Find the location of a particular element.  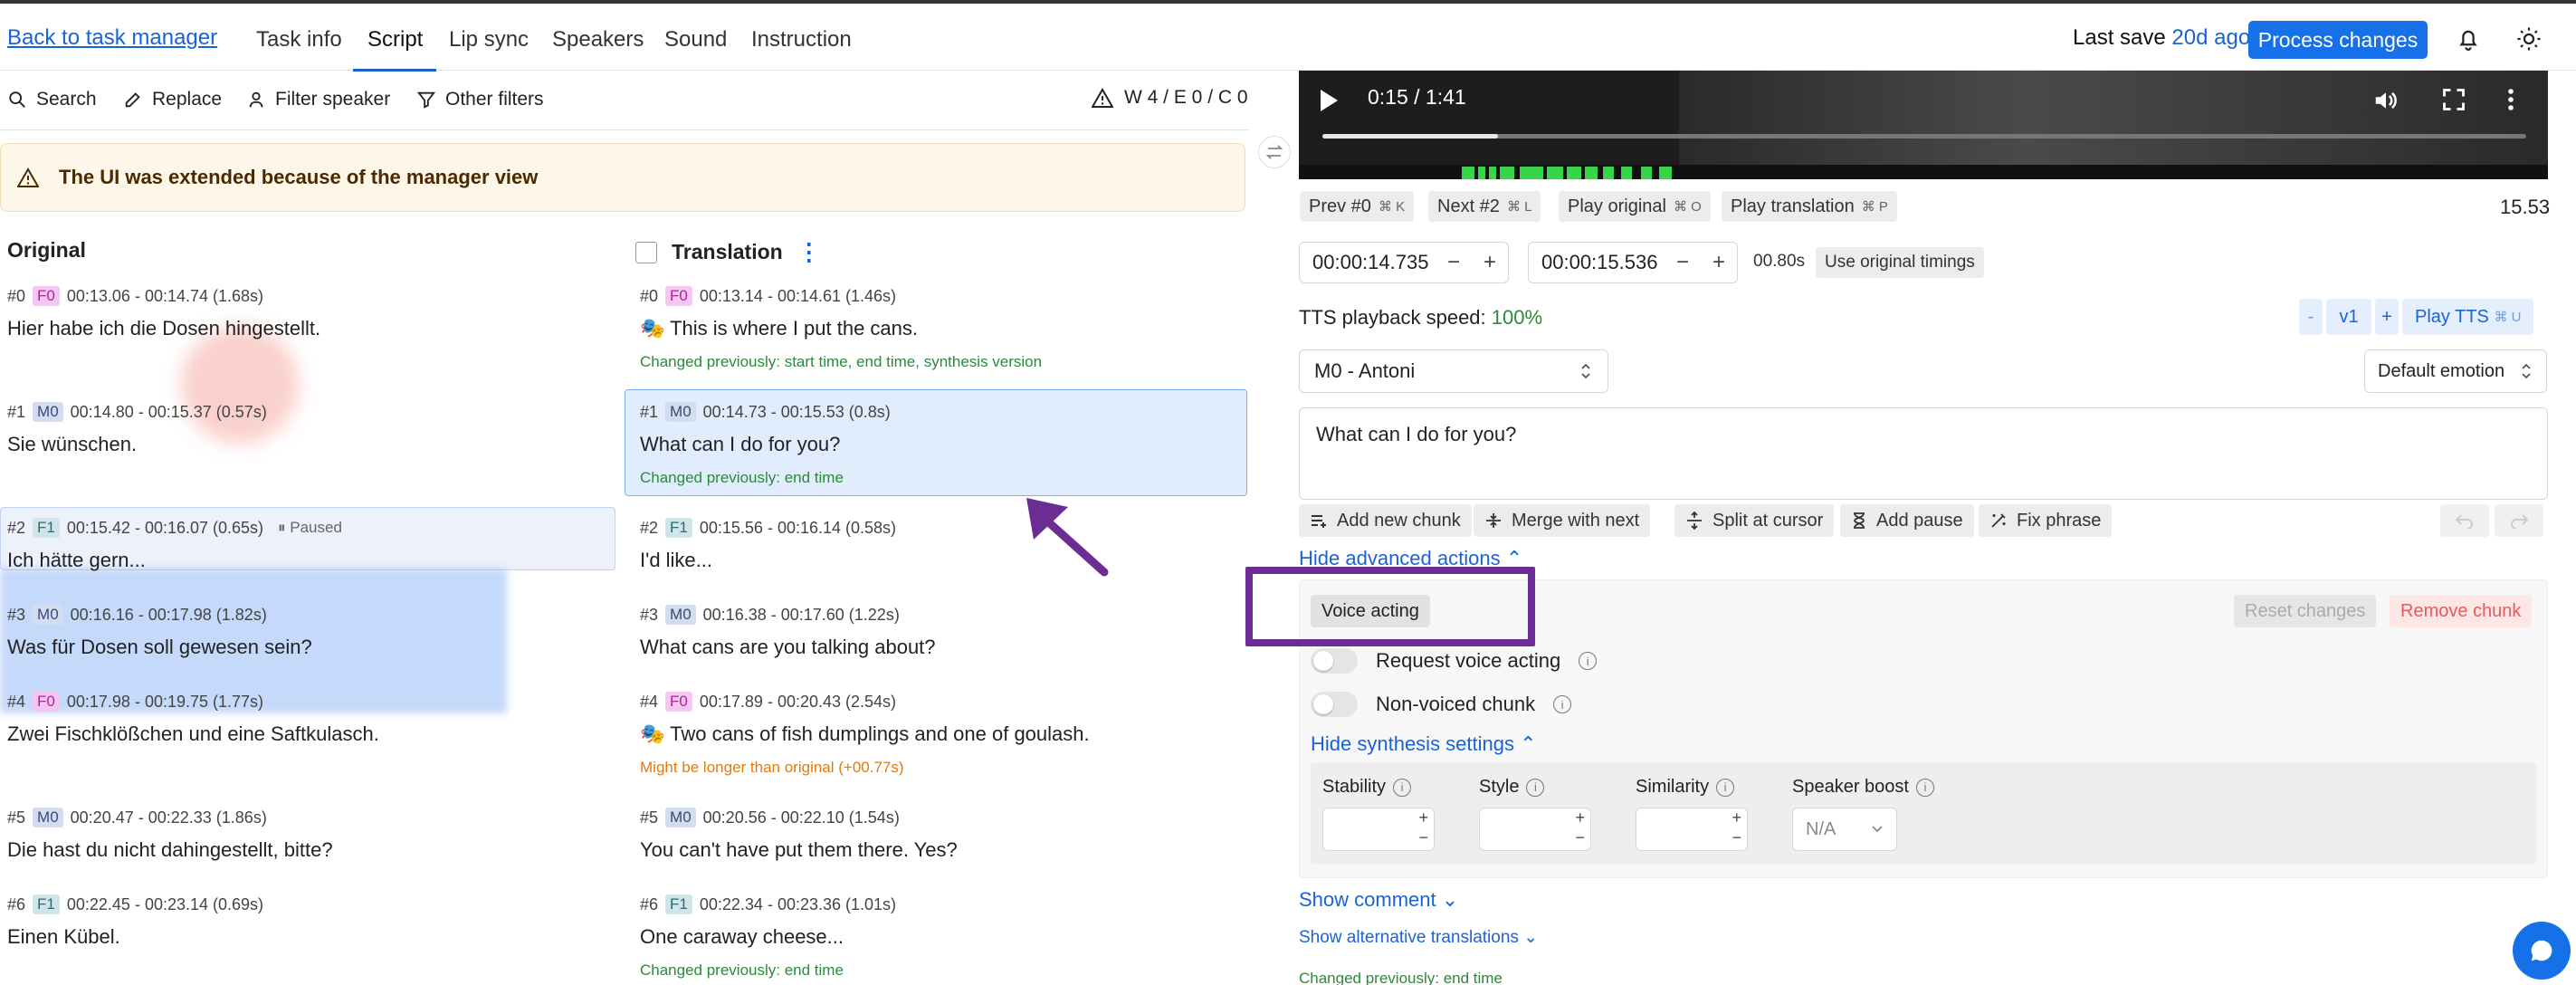

prev-label: Prev #0 is located at coordinates (1340, 206).